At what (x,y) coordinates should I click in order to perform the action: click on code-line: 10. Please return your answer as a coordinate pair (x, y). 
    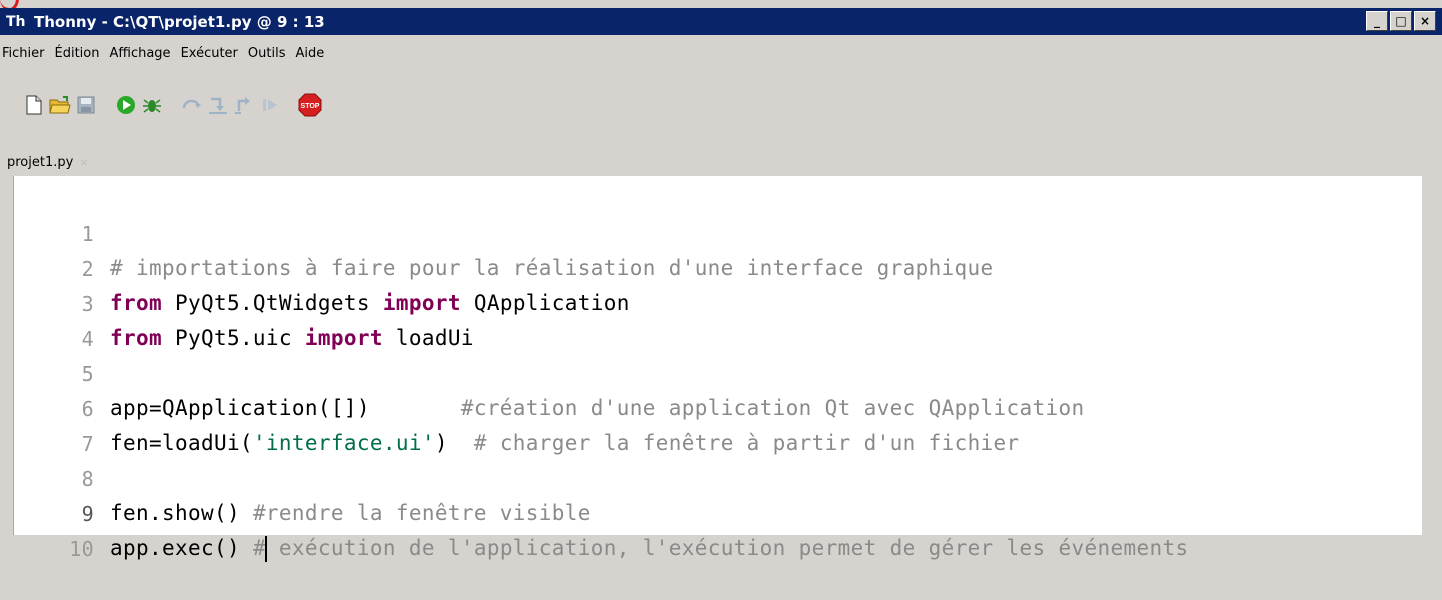
    Looking at the image, I should click on (53, 529).